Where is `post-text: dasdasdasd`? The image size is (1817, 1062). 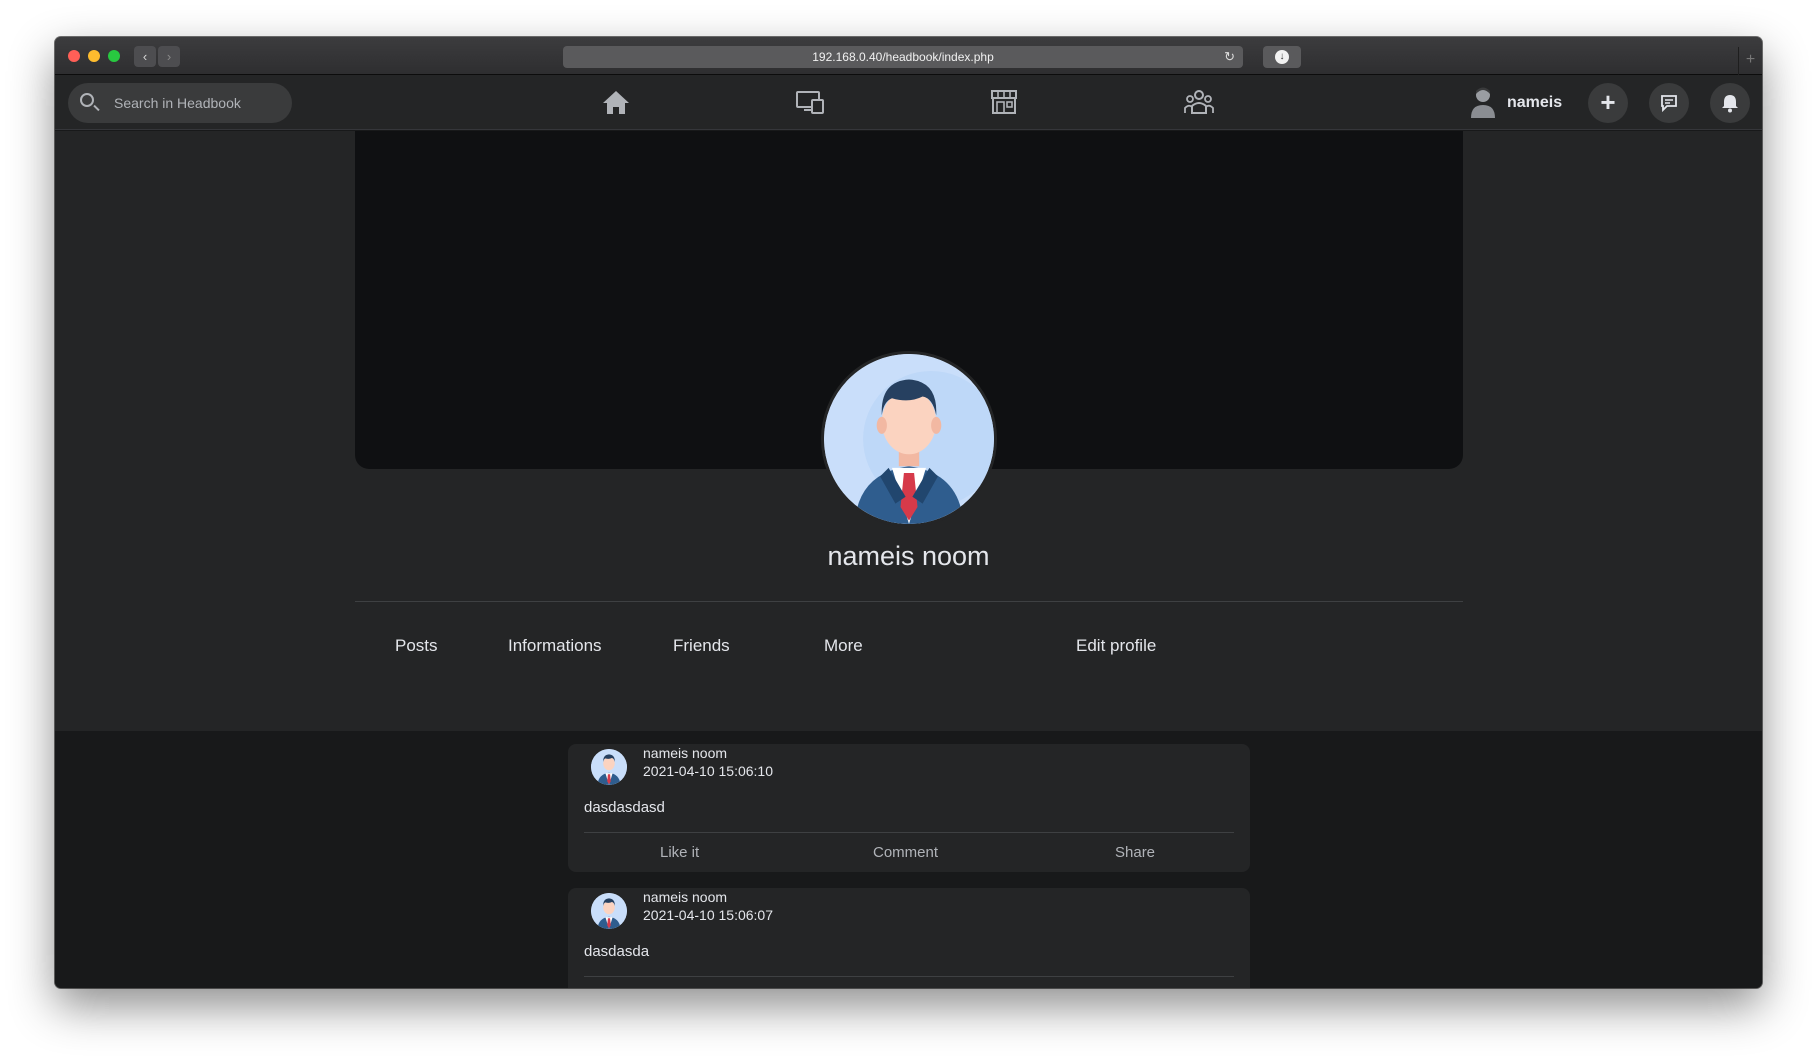
post-text: dasdasdasd is located at coordinates (624, 807).